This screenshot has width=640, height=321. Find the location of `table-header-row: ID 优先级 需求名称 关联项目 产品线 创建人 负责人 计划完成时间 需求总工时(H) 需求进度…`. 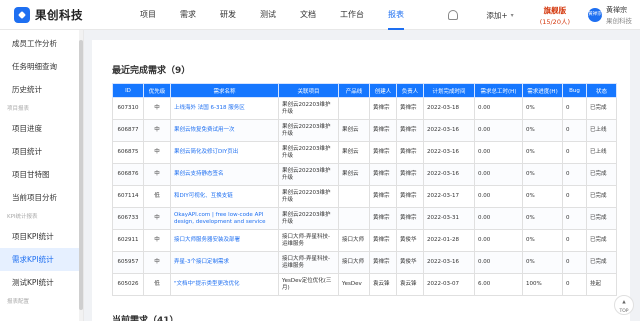

table-header-row: ID 优先级 需求名称 关联项目 产品线 创建人 负责人 计划完成时间 需求总工时(H) 需求进度… is located at coordinates (364, 90).